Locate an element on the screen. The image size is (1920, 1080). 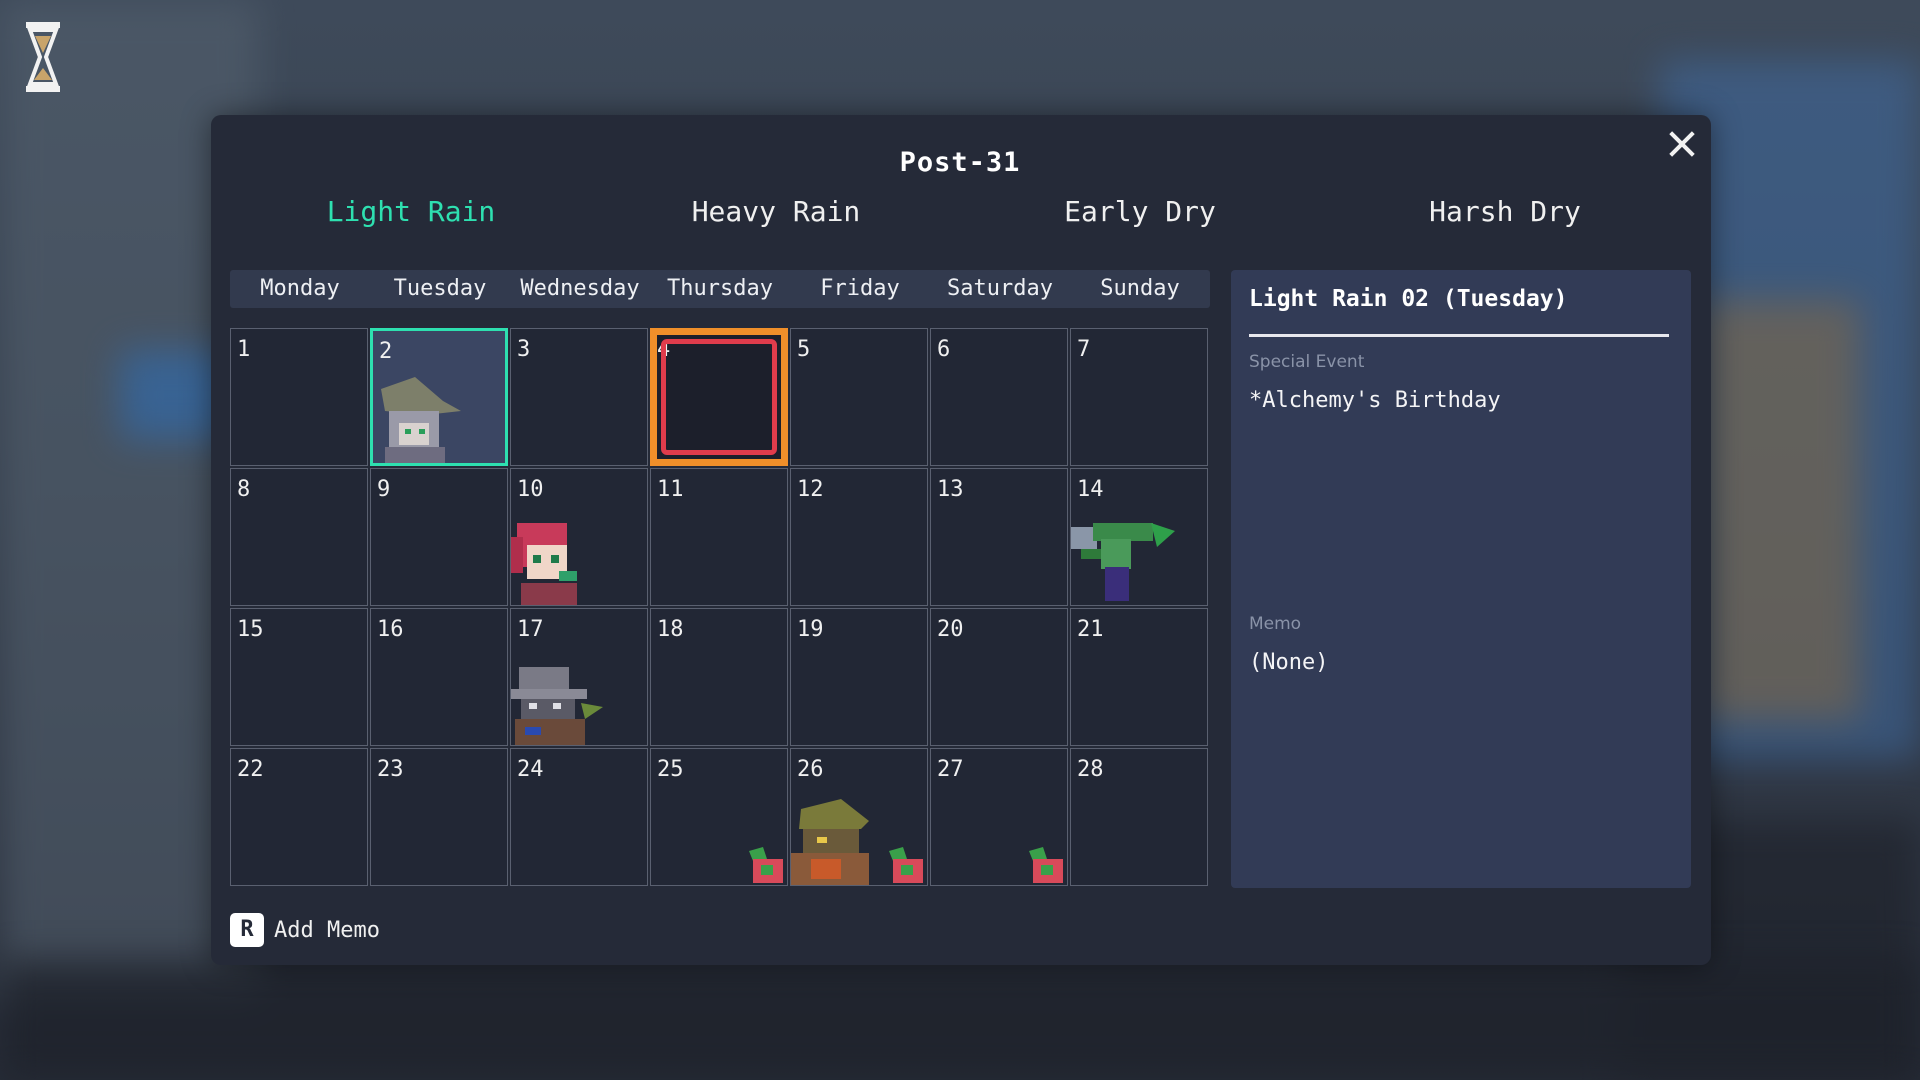
day-cell: 25 is located at coordinates (719, 817).